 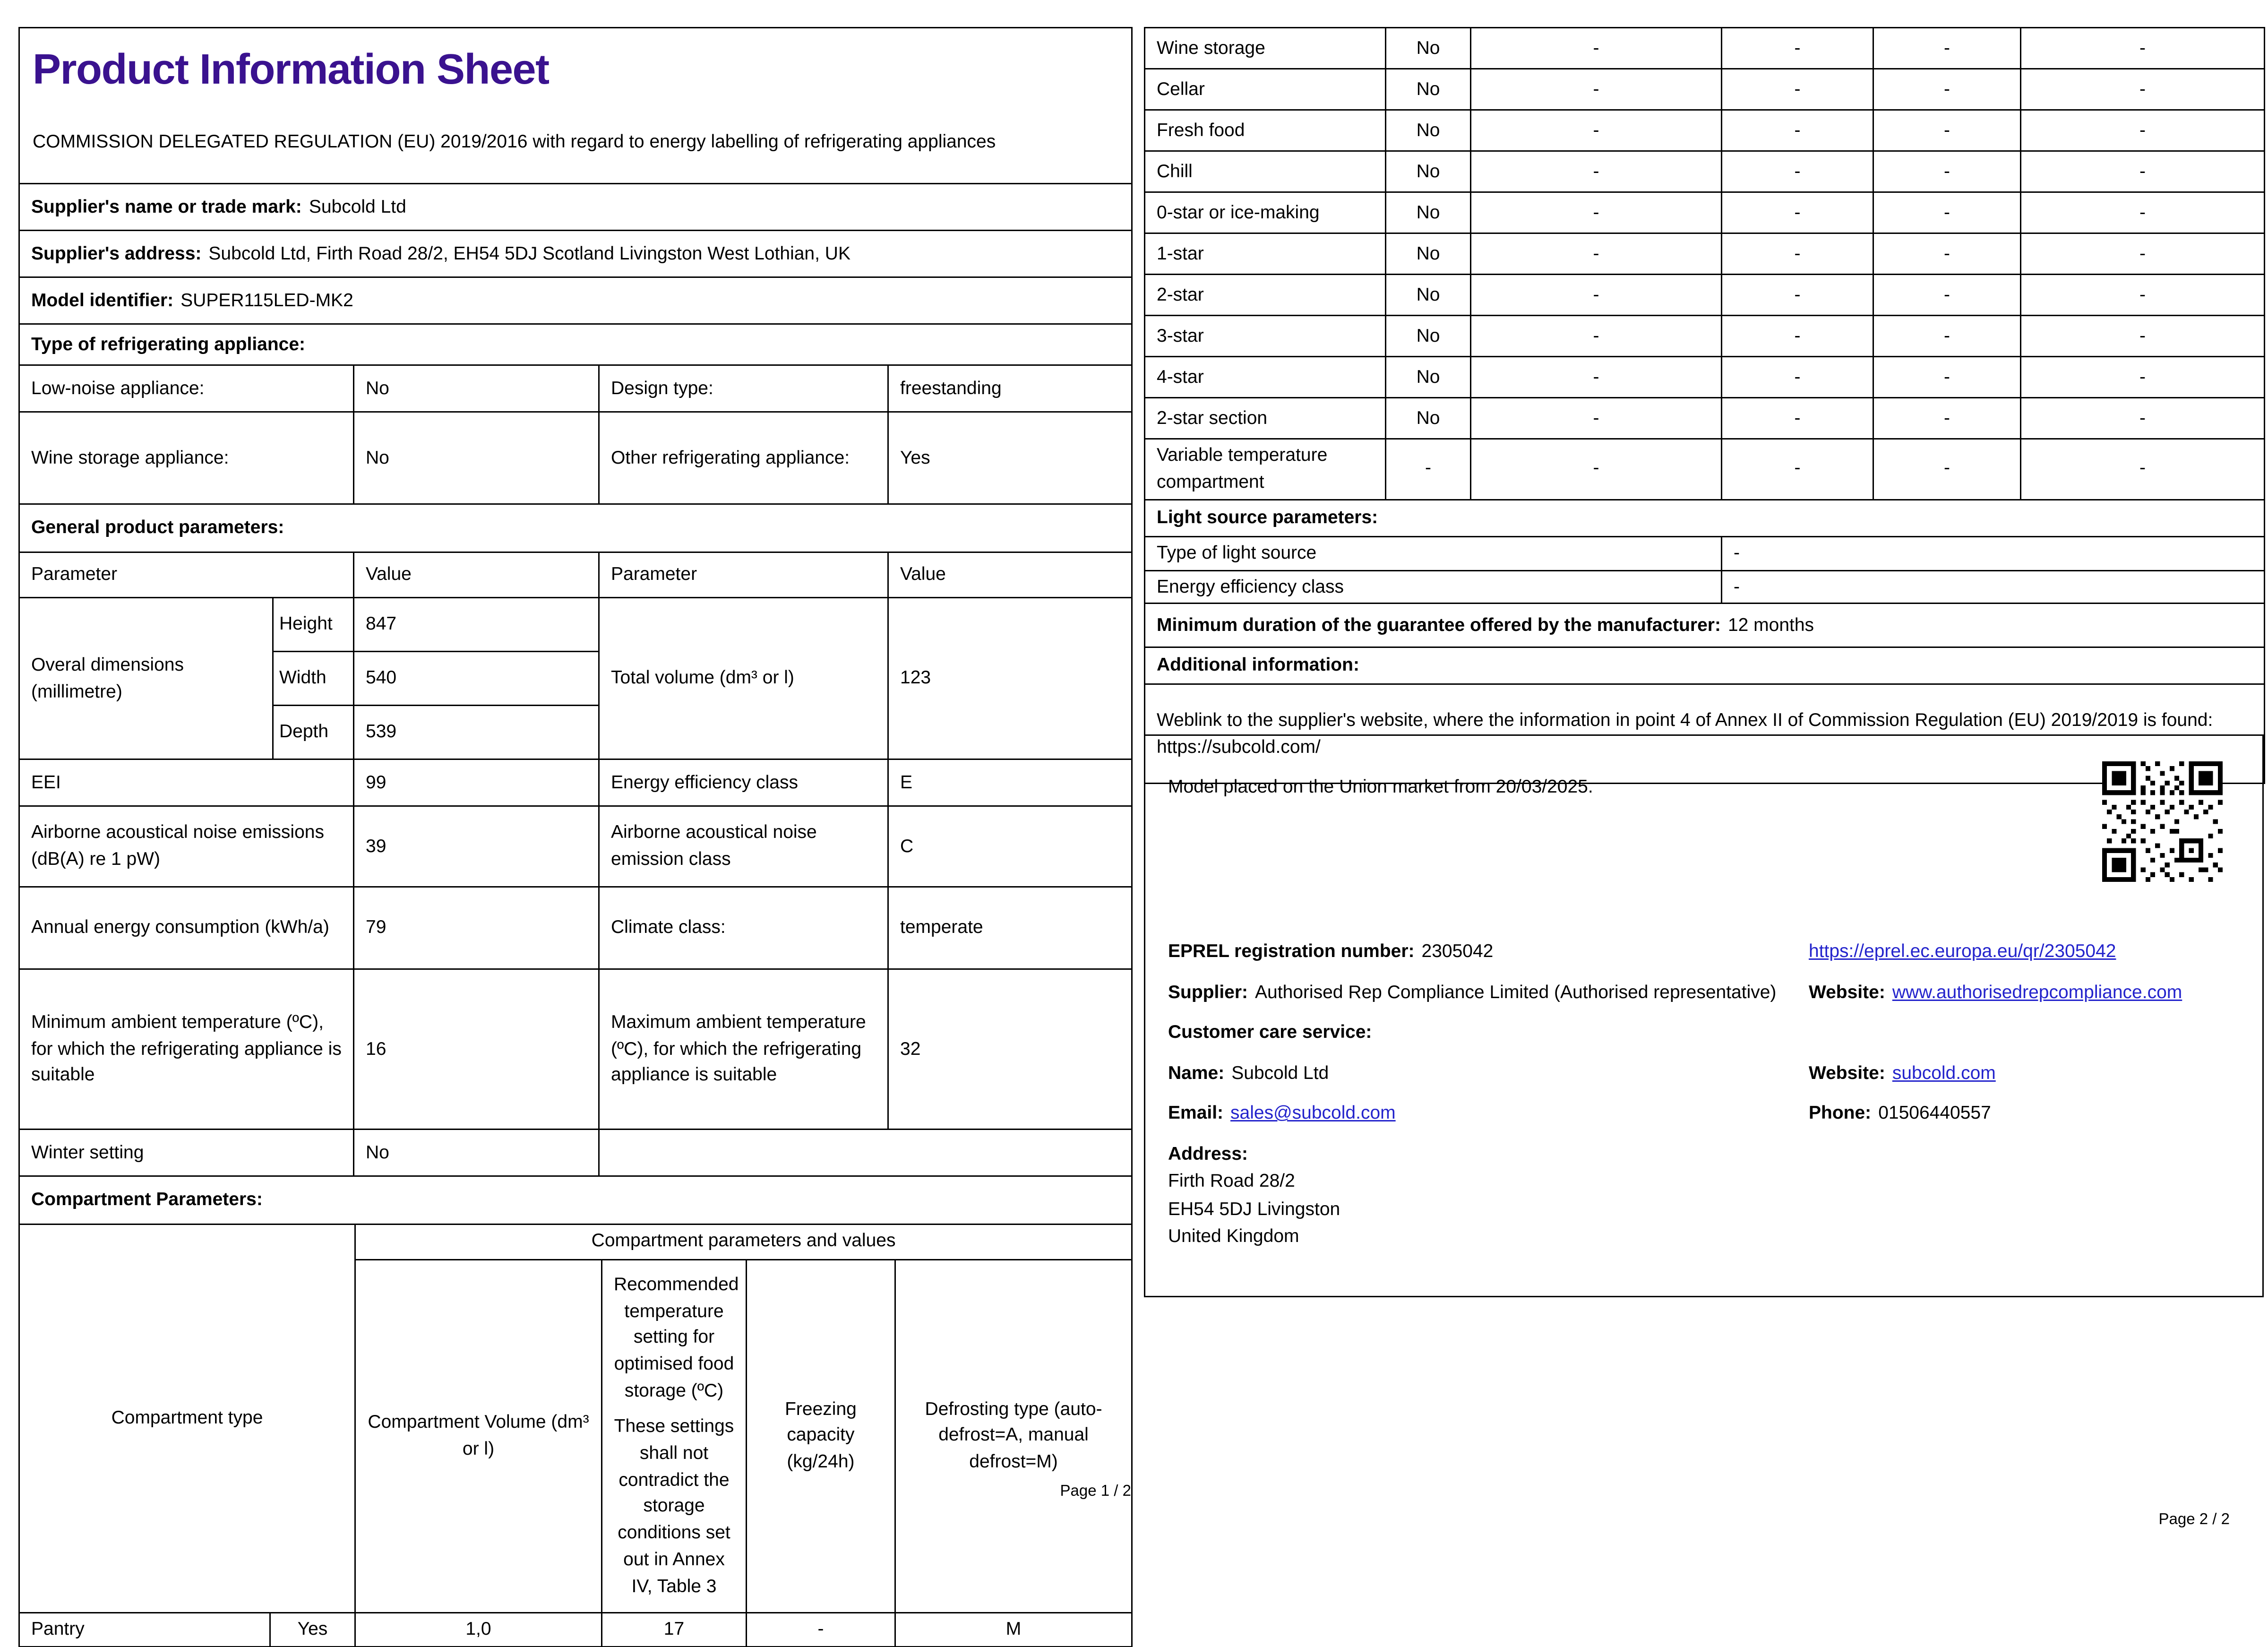 What do you see at coordinates (1265, 418) in the screenshot?
I see `comp-type-value: 2-star section` at bounding box center [1265, 418].